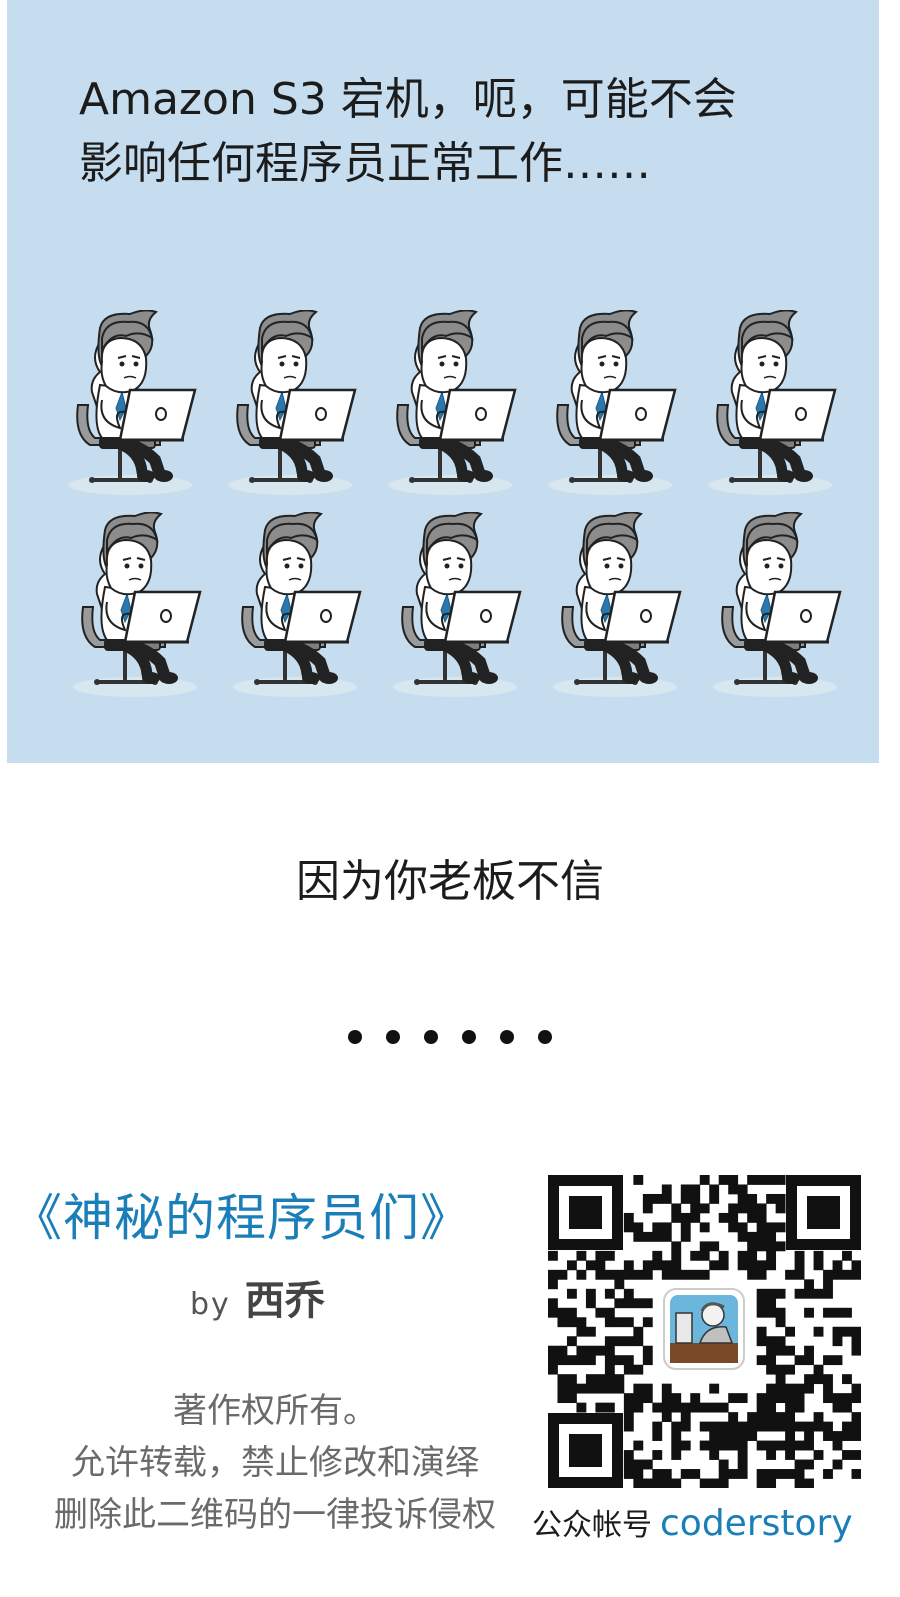 This screenshot has width=900, height=1597. What do you see at coordinates (241, 1218) in the screenshot?
I see `book-title: 《神秘的程序员们》` at bounding box center [241, 1218].